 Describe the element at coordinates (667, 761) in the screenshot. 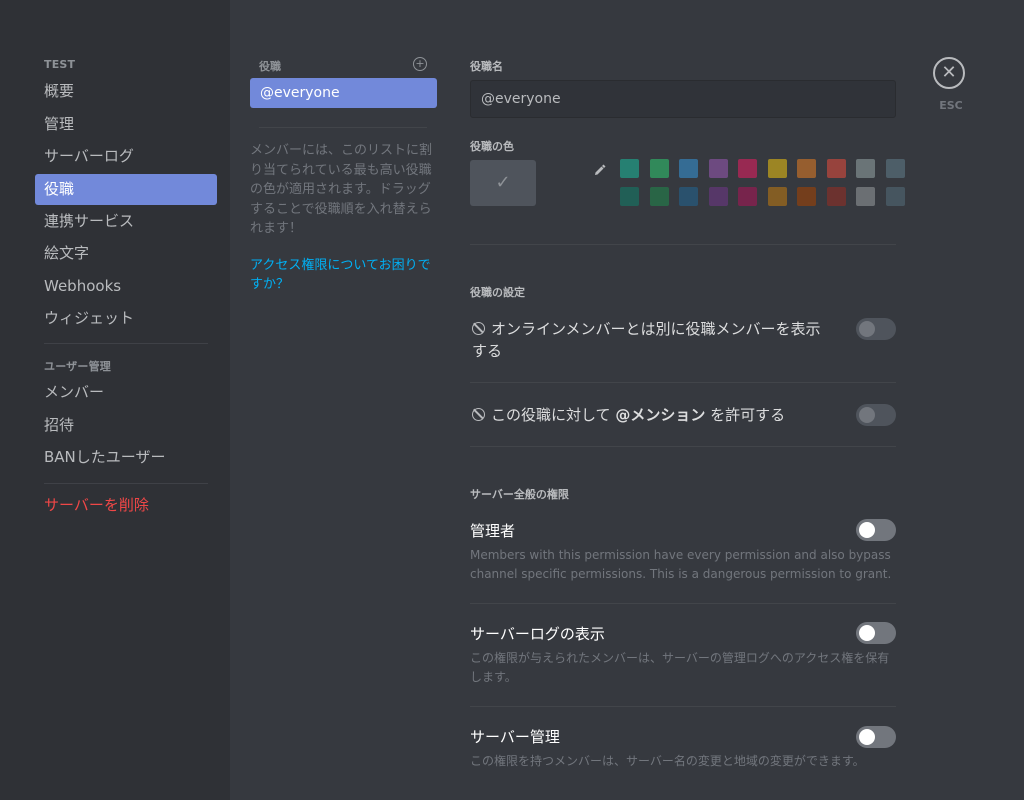

I see `permission-desc-manage-server: この権限を持つメンバーは、サーバー名の変更と地域の変更ができます。` at that location.